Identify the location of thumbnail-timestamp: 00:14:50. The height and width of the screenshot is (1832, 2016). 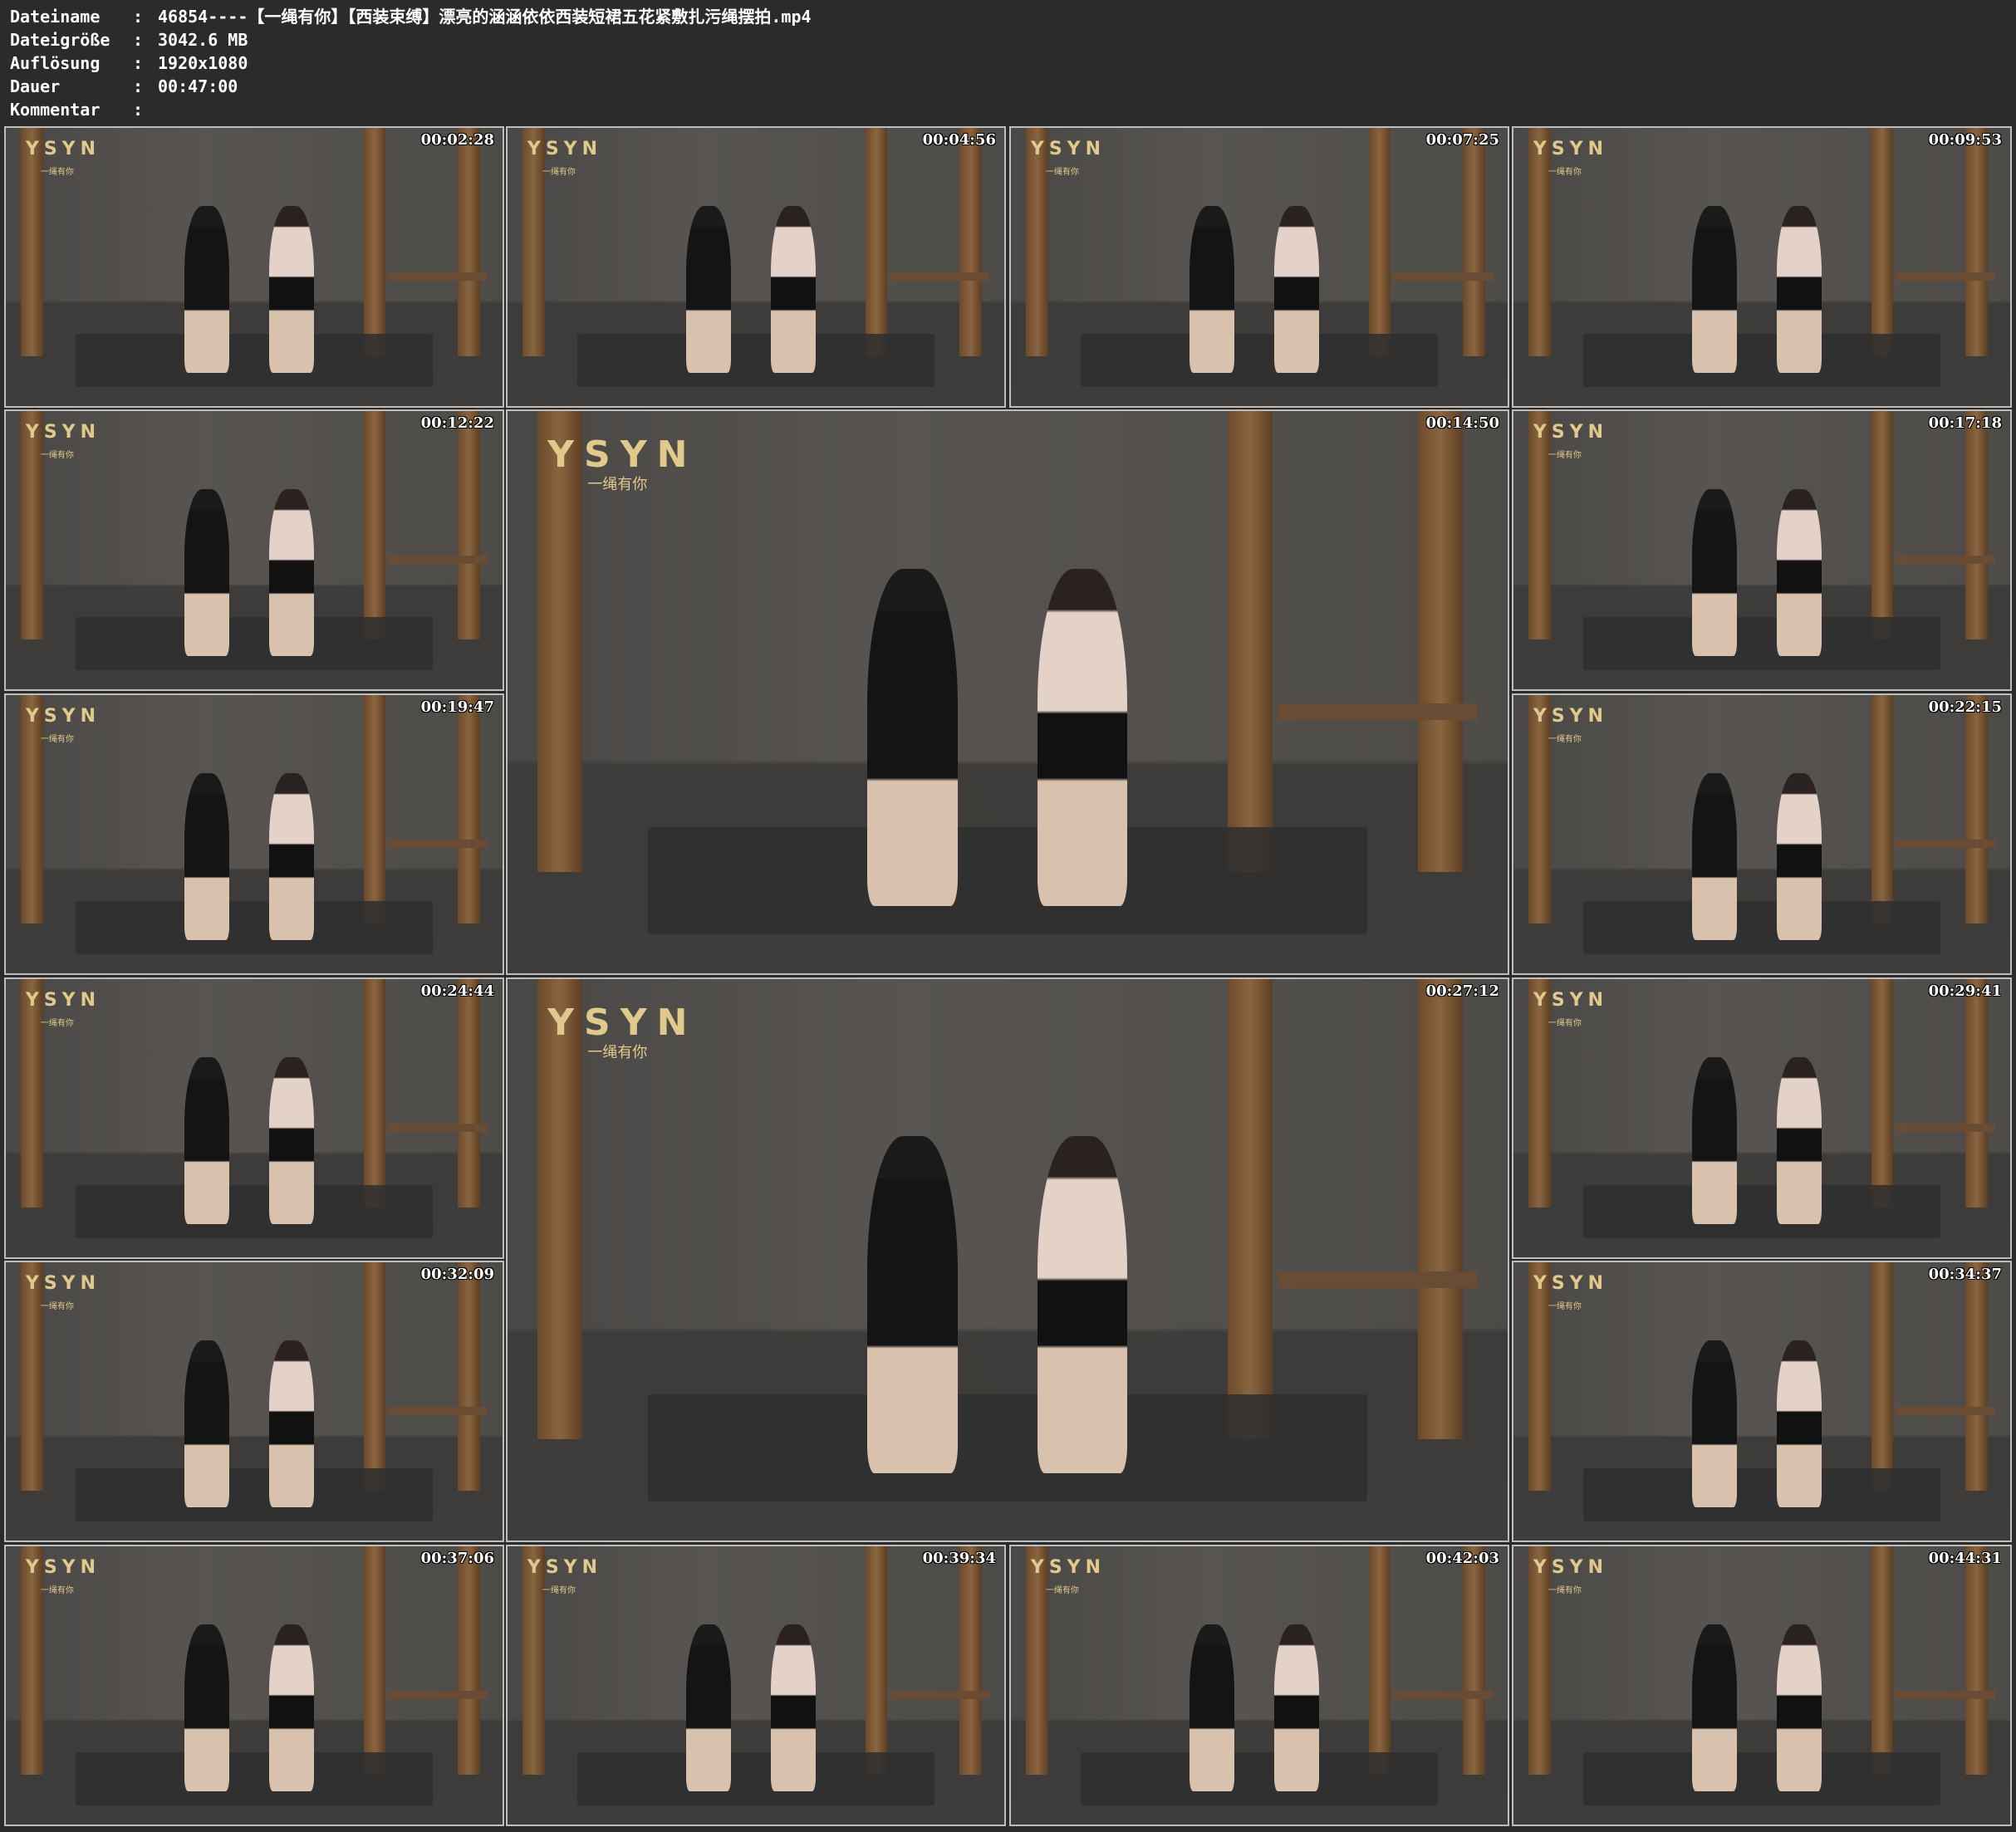
(1462, 423).